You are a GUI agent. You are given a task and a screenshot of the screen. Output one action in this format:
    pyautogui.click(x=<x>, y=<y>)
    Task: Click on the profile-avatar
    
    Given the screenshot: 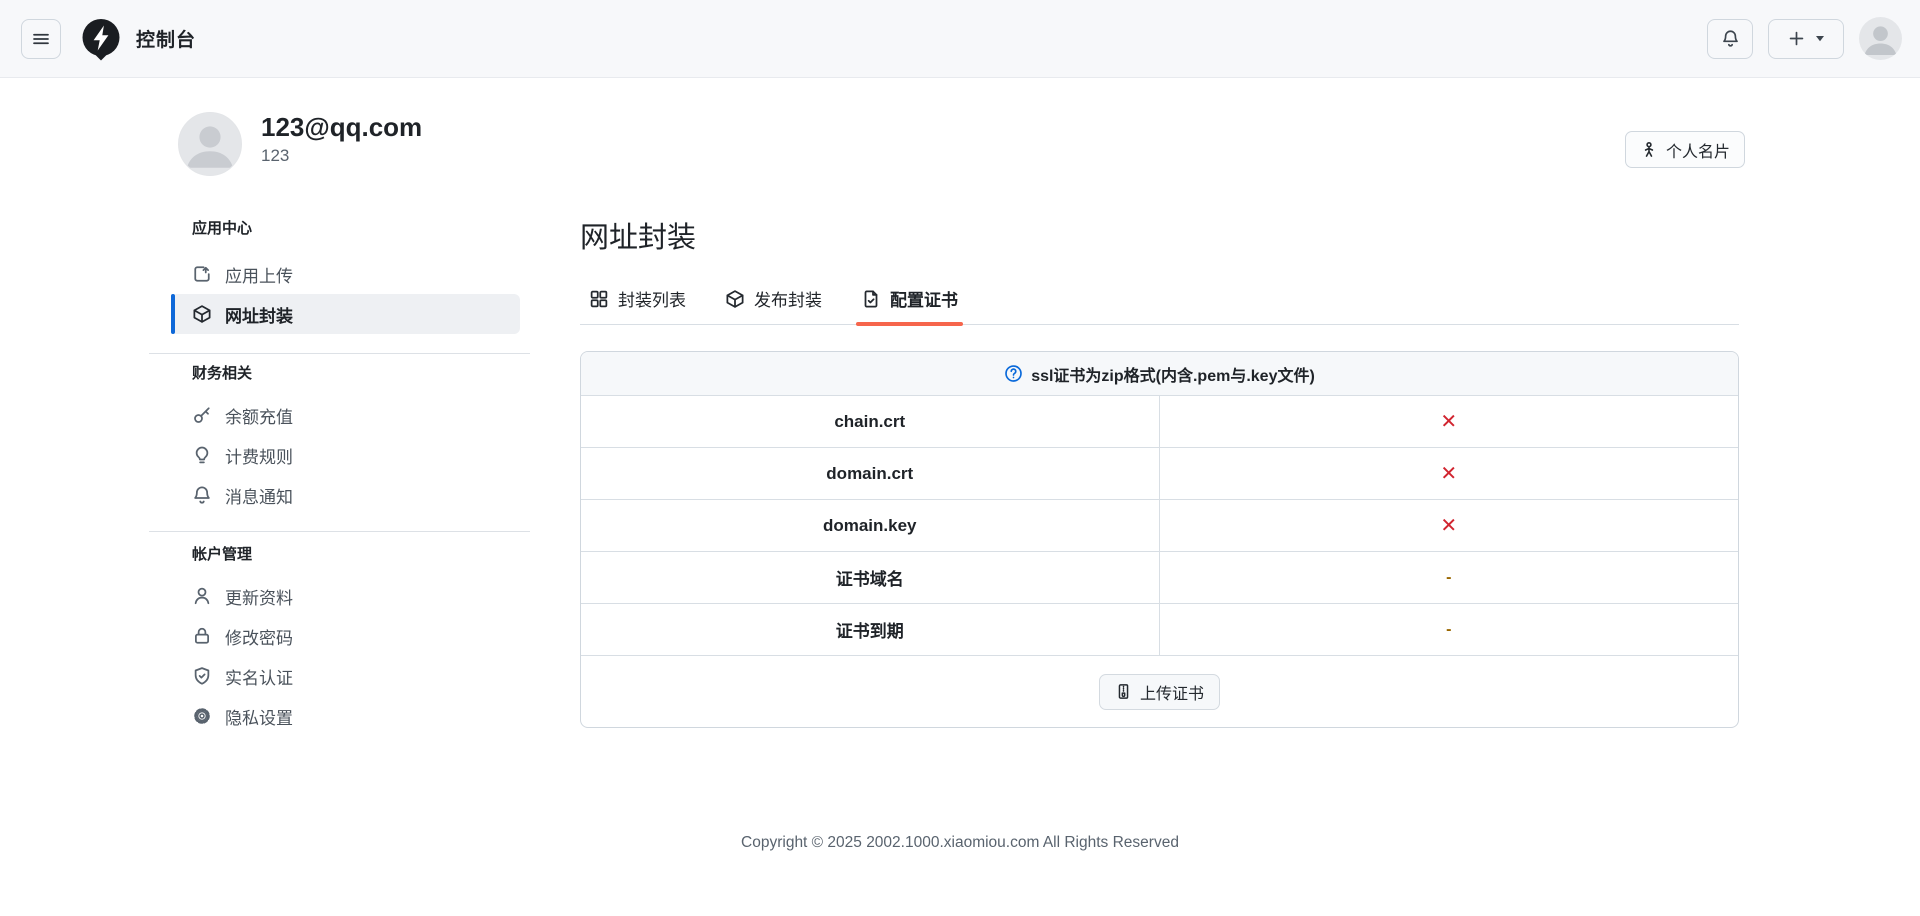 What is the action you would take?
    pyautogui.click(x=210, y=144)
    